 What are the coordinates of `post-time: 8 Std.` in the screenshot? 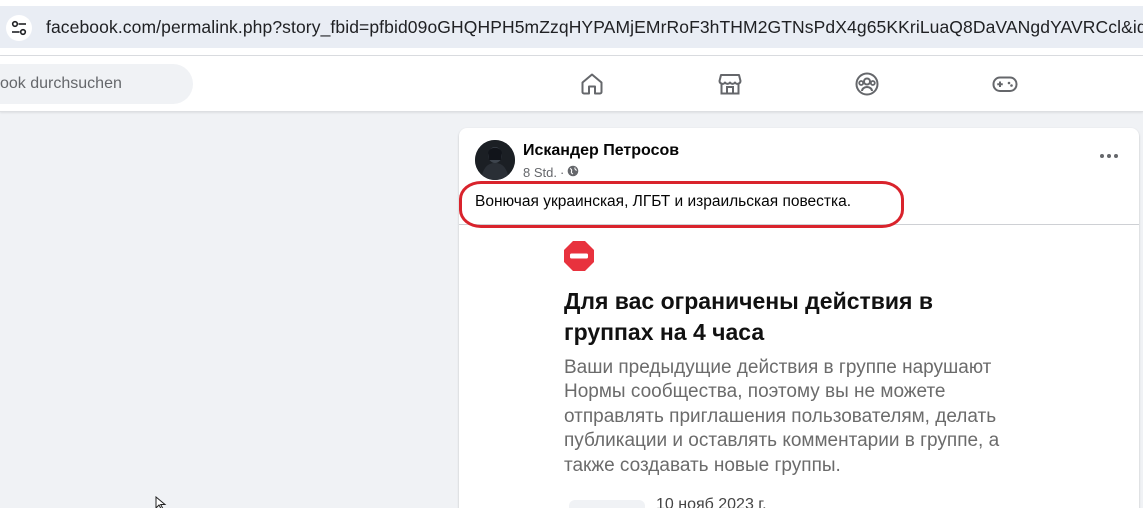 It's located at (540, 172).